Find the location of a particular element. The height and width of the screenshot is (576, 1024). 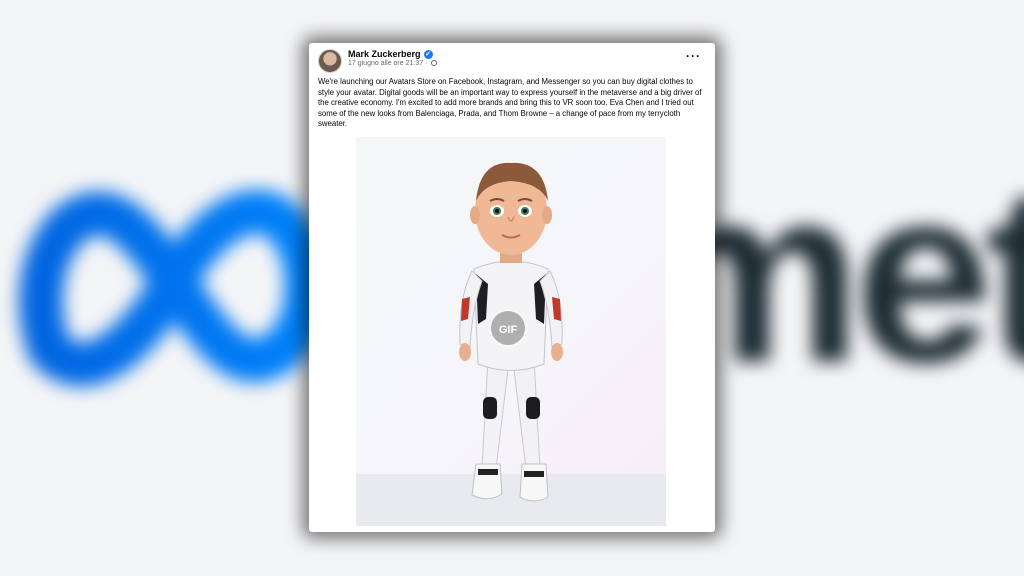

more-options-button: ··· is located at coordinates (693, 56).